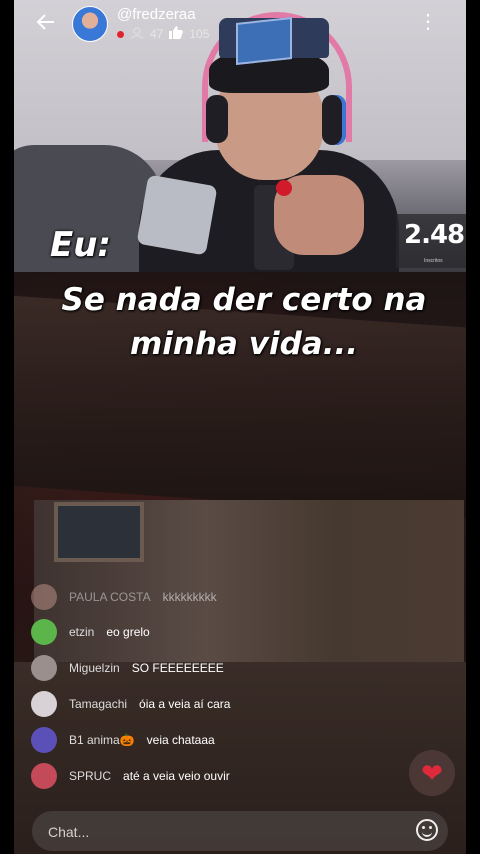  What do you see at coordinates (7, 427) in the screenshot?
I see `letterbox-left` at bounding box center [7, 427].